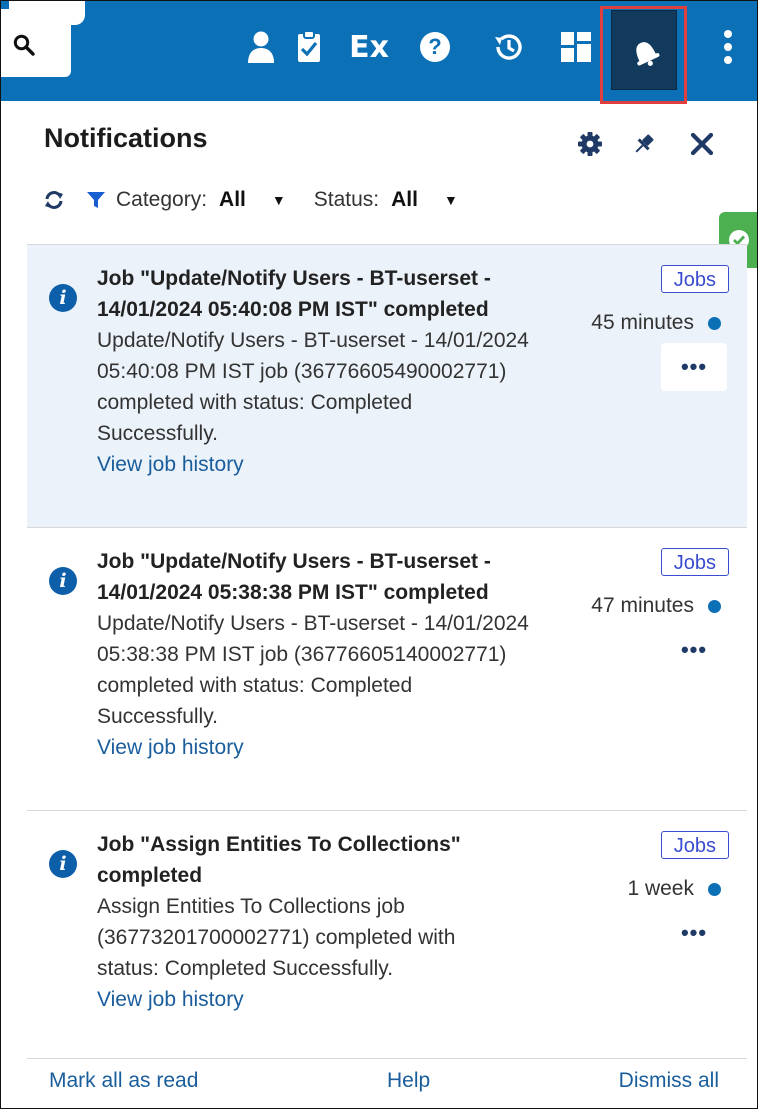  I want to click on notification-time: 1 week, so click(674, 889).